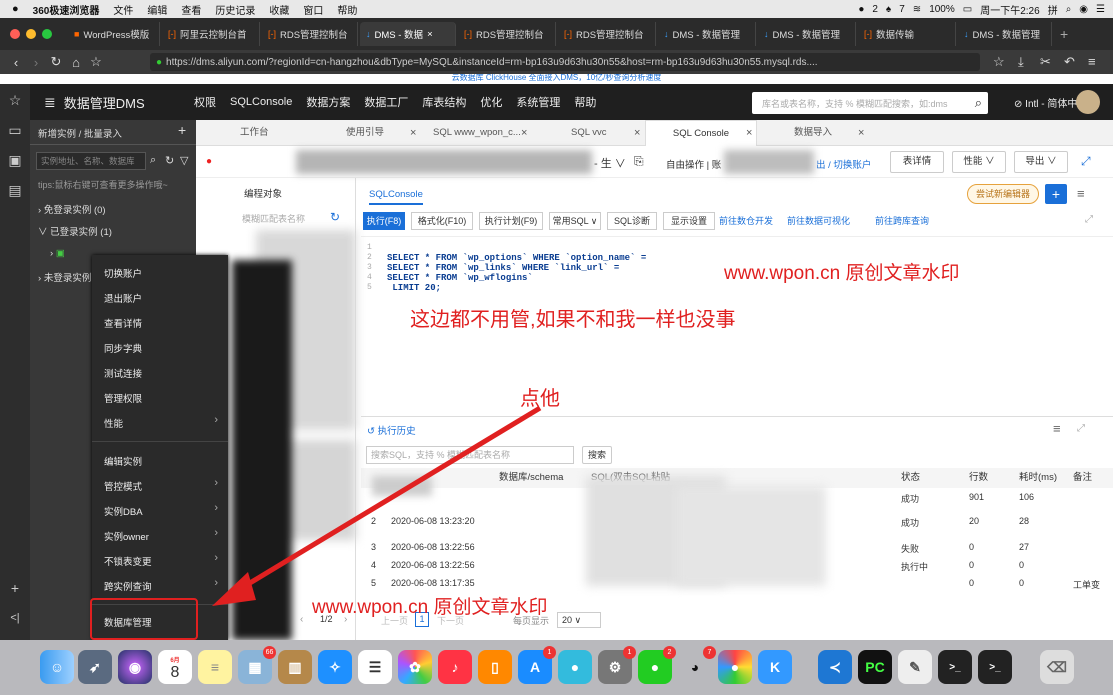 The width and height of the screenshot is (1113, 695). Describe the element at coordinates (114, 34) in the screenshot. I see `browser-tab: ■ WordPress模版` at that location.